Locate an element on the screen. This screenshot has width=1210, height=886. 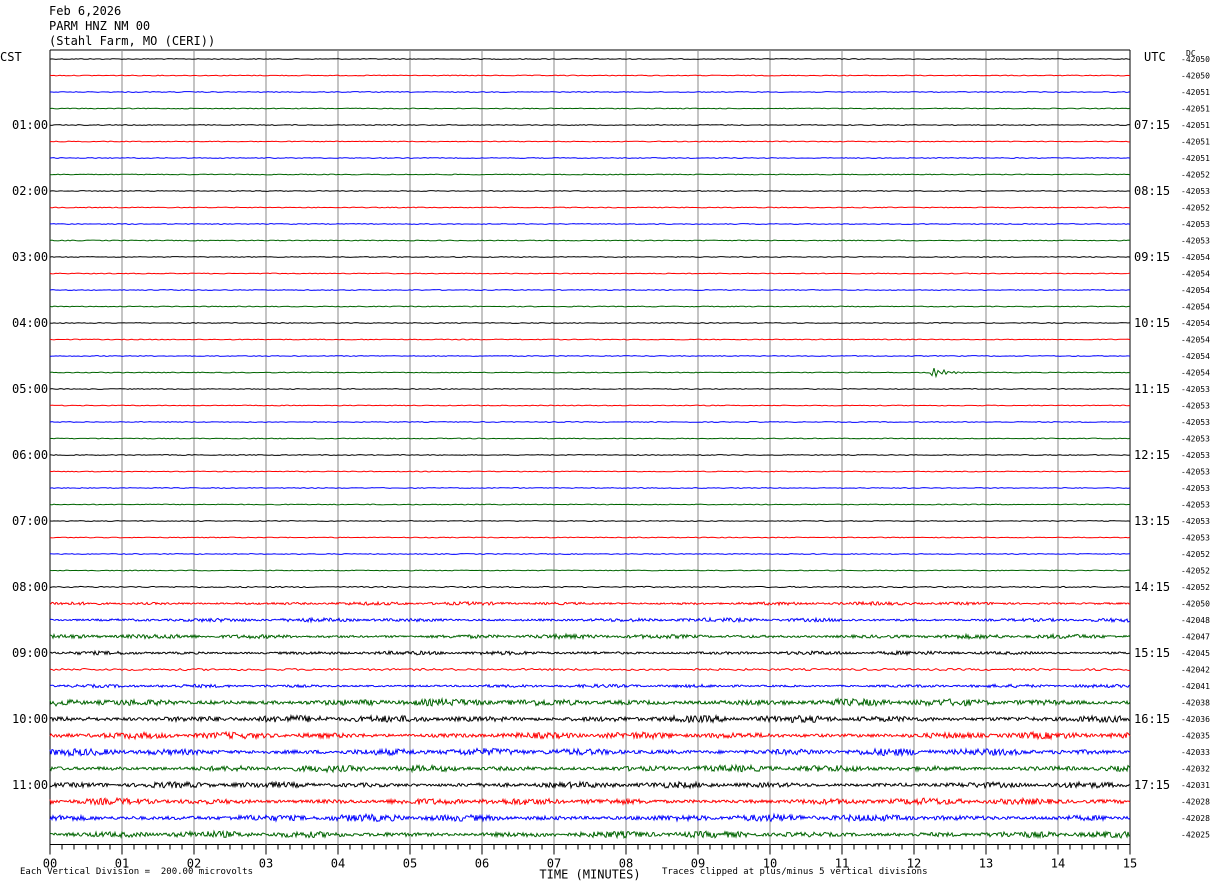
dc-offset-label: -42036 is located at coordinates (1195, 719).